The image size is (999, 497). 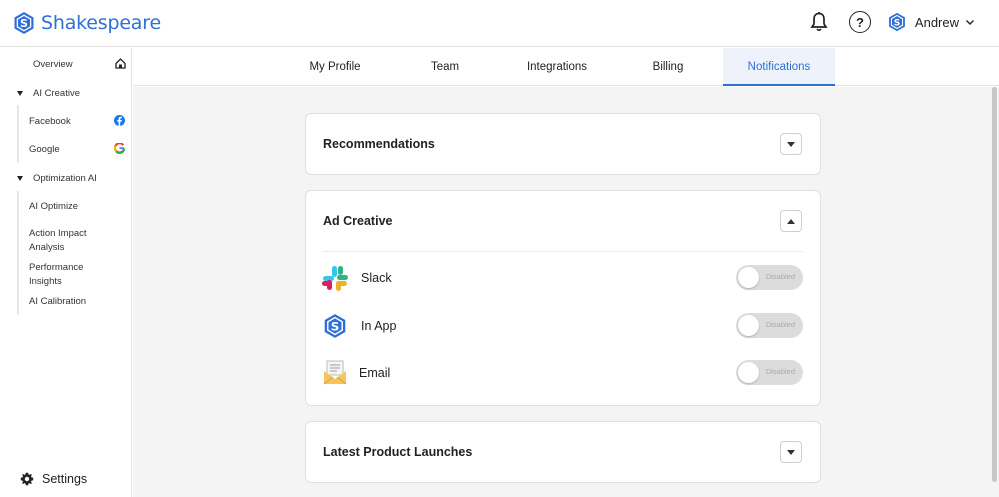 What do you see at coordinates (562, 373) in the screenshot?
I see `notification-row-email: Email Disabled` at bounding box center [562, 373].